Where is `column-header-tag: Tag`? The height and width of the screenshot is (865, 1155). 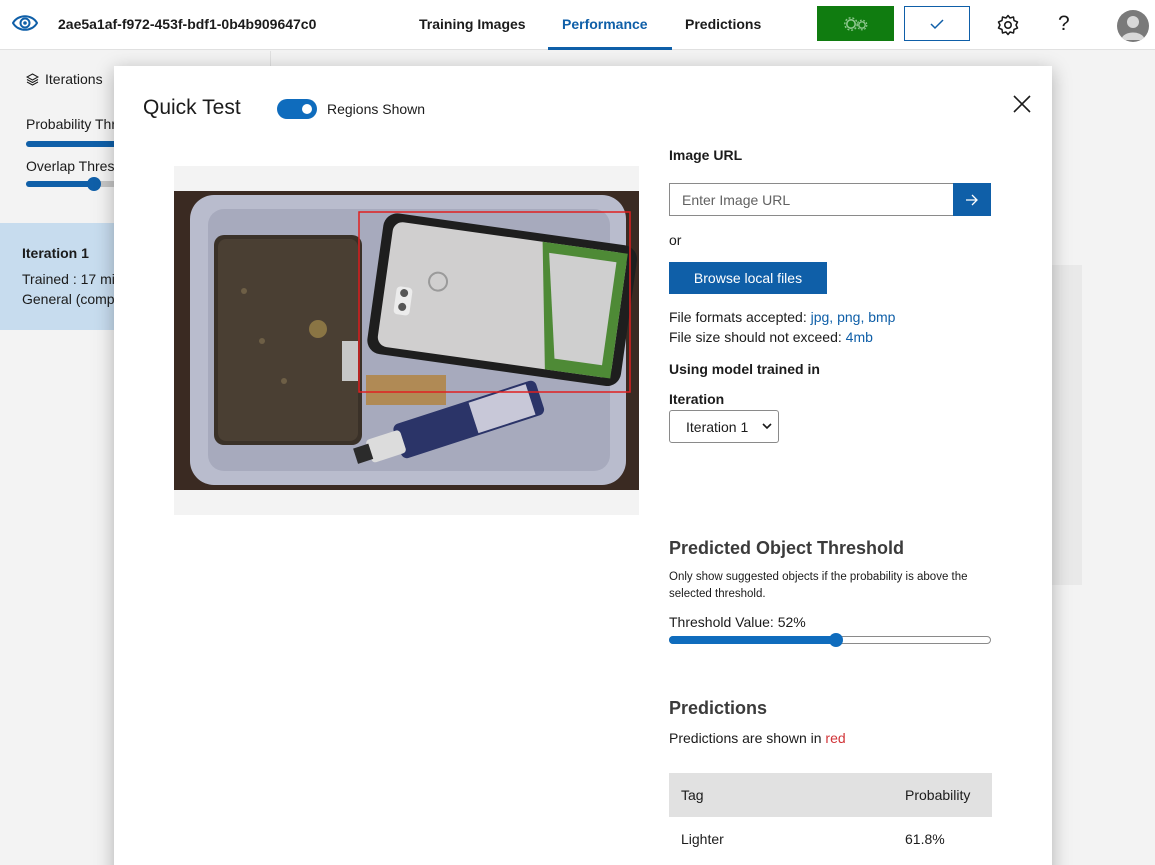
column-header-tag: Tag is located at coordinates (692, 795).